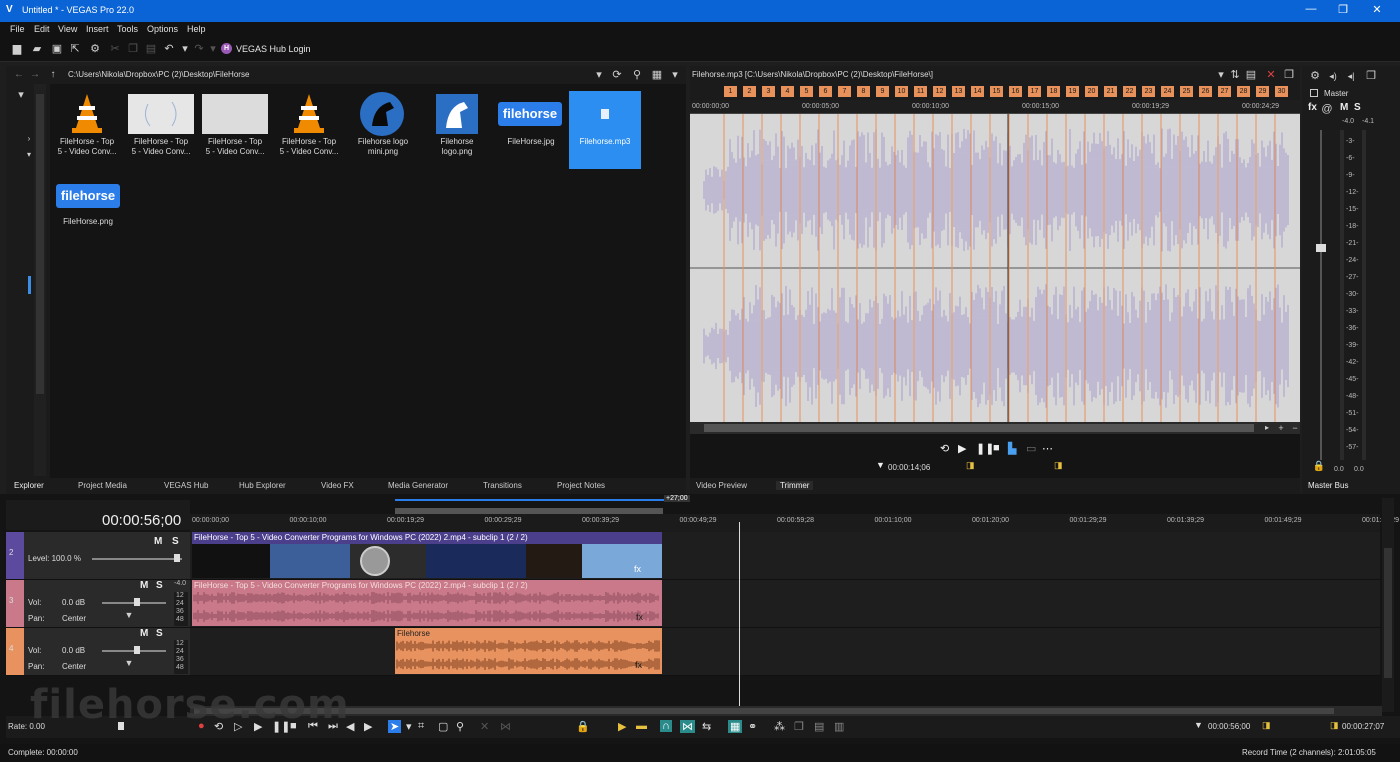 This screenshot has height=762, width=1400. What do you see at coordinates (1321, 248) in the screenshot?
I see `master-fader-knob` at bounding box center [1321, 248].